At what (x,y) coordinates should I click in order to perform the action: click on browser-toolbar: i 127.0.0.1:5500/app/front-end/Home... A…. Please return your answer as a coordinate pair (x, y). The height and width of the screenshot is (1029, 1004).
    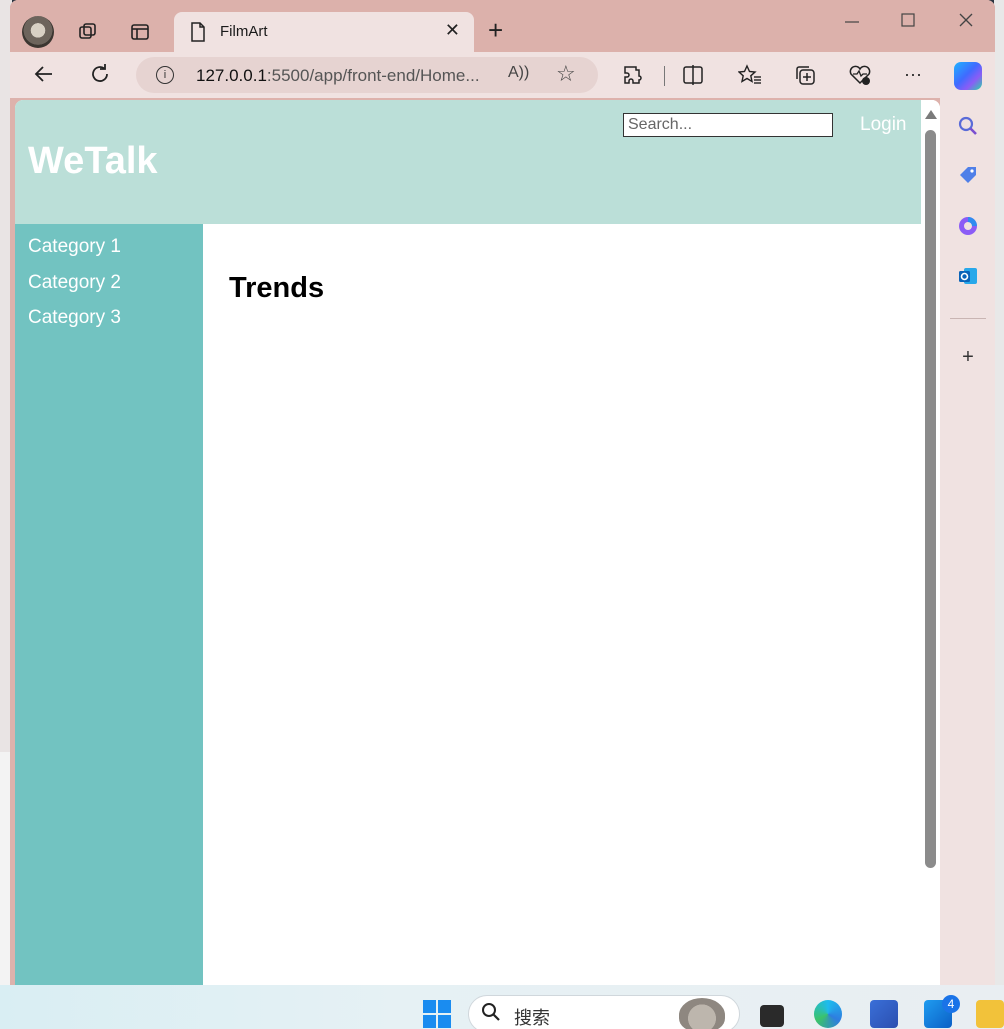
    Looking at the image, I should click on (502, 75).